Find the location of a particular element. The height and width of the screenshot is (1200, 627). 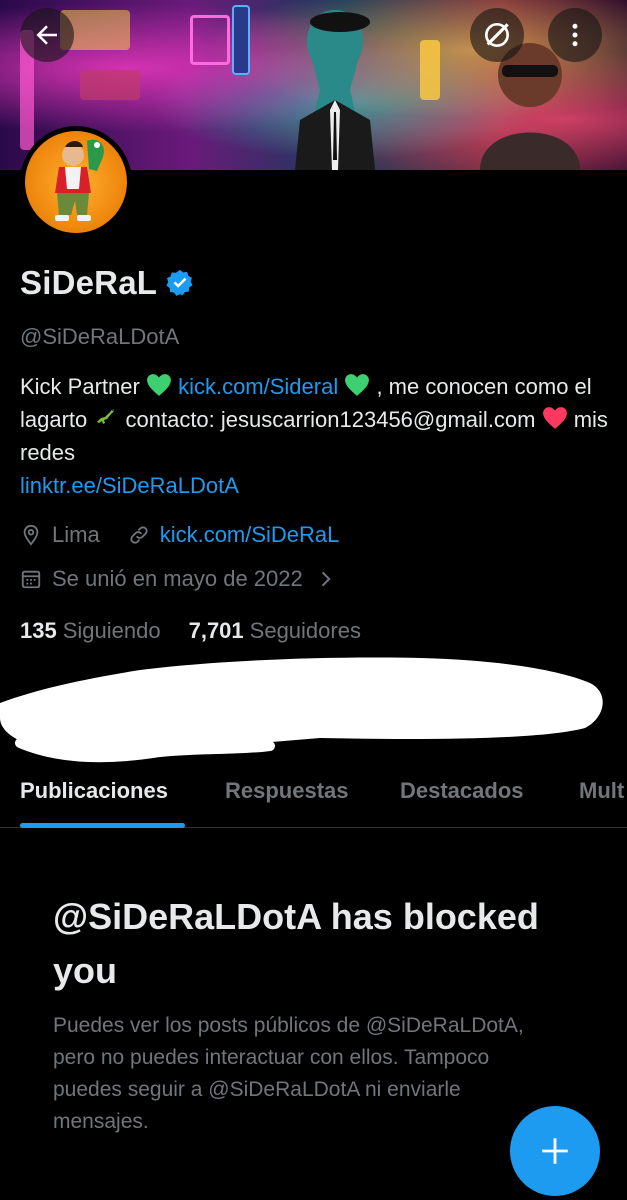

more-button is located at coordinates (575, 35).